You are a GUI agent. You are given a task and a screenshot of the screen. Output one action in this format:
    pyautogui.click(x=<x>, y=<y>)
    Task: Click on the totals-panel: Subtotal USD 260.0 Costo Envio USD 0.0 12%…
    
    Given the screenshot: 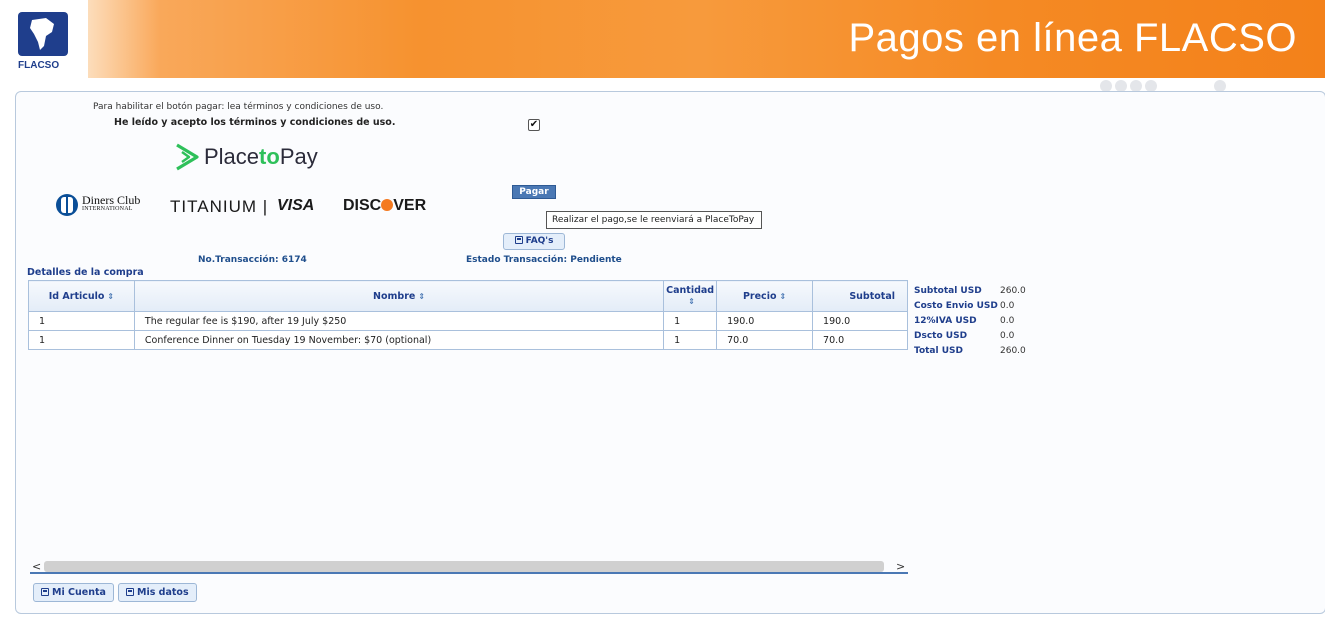 What is the action you would take?
    pyautogui.click(x=970, y=320)
    